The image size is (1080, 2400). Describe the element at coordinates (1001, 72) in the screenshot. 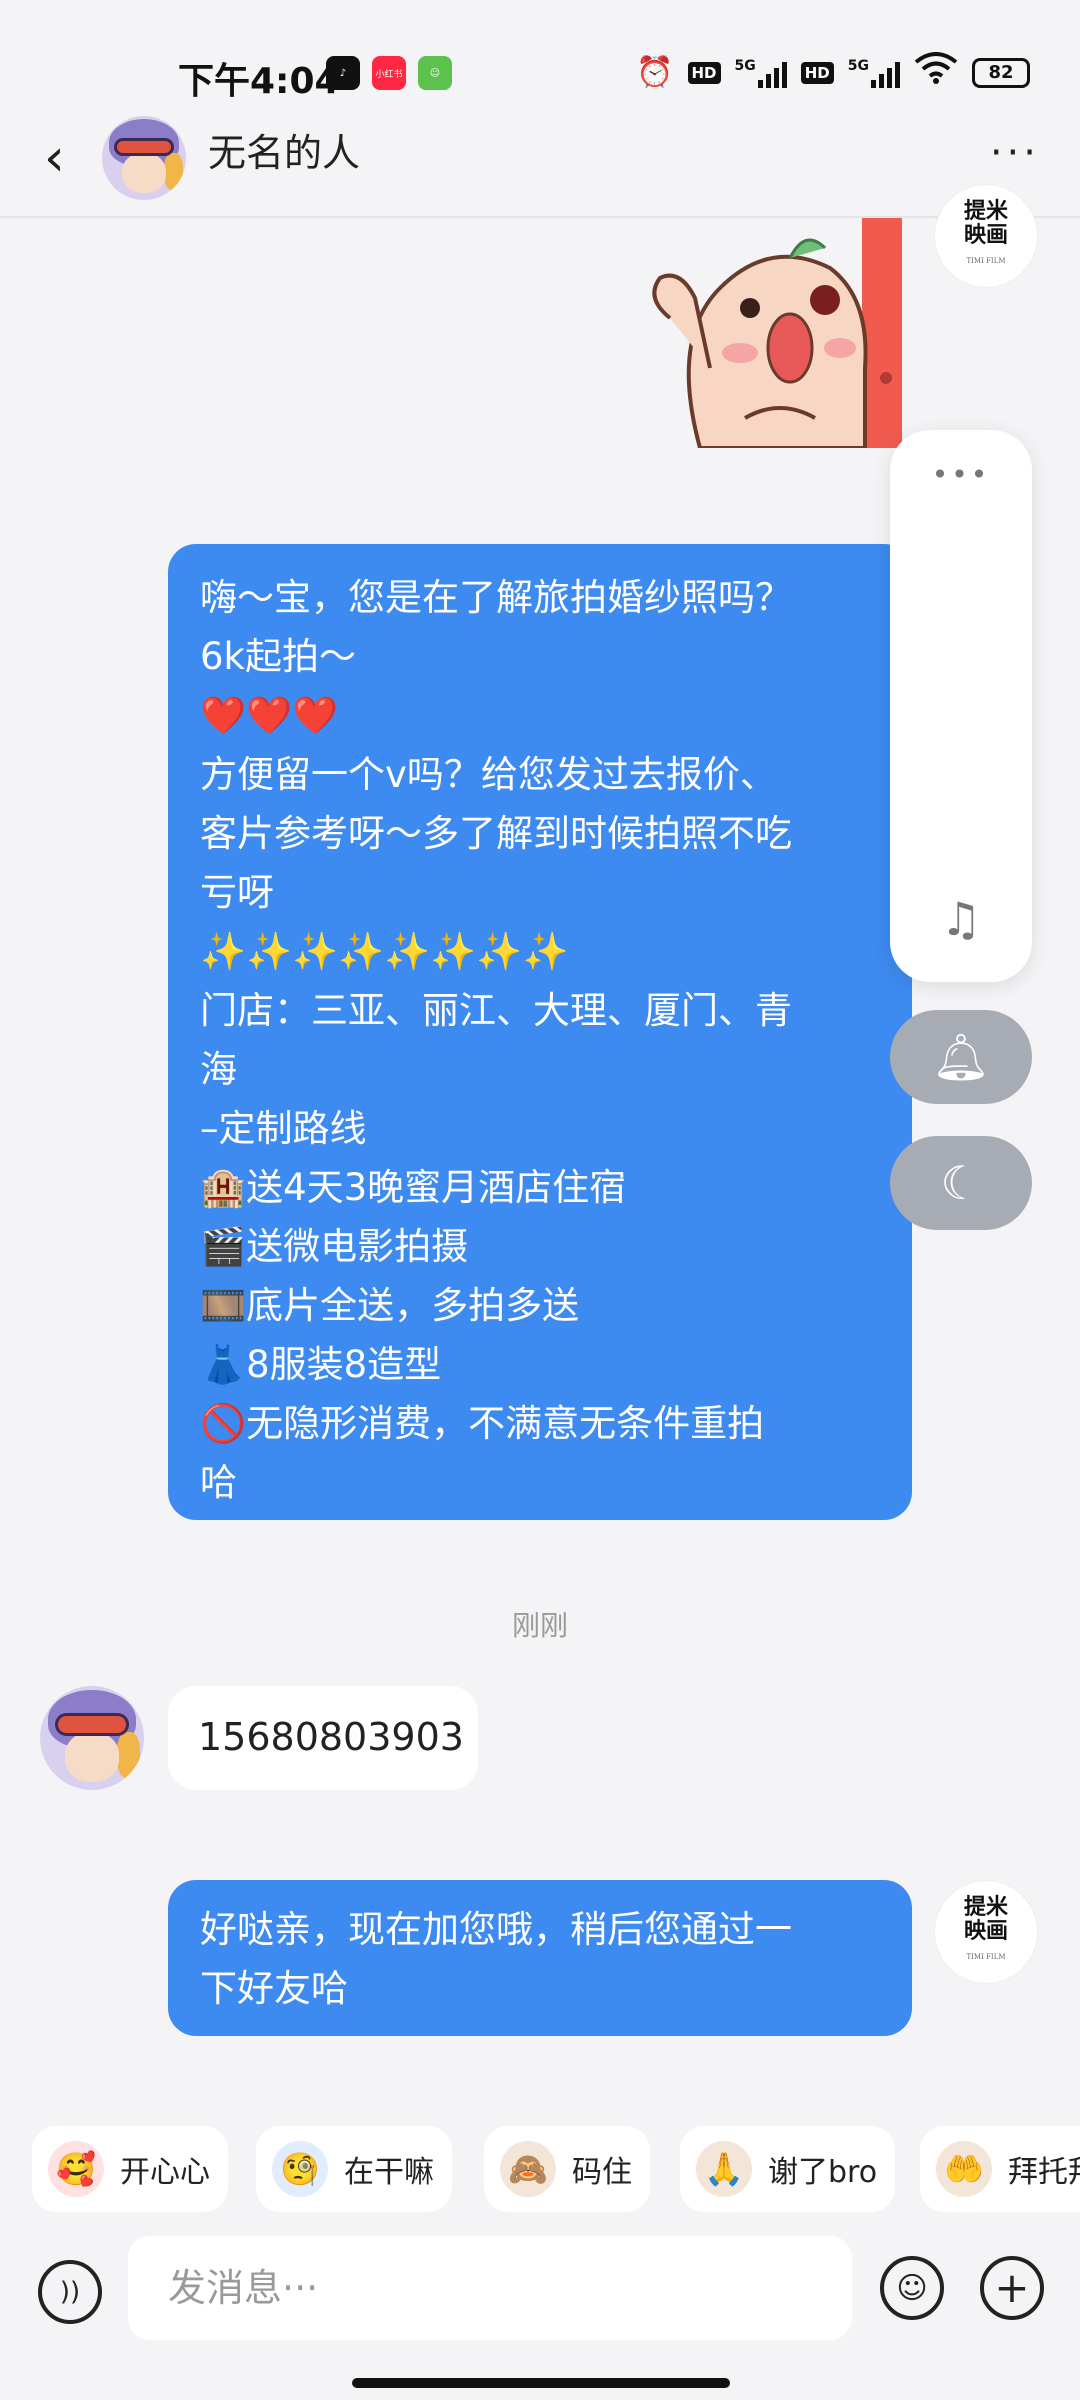

I see `battery-indicator: 82` at that location.